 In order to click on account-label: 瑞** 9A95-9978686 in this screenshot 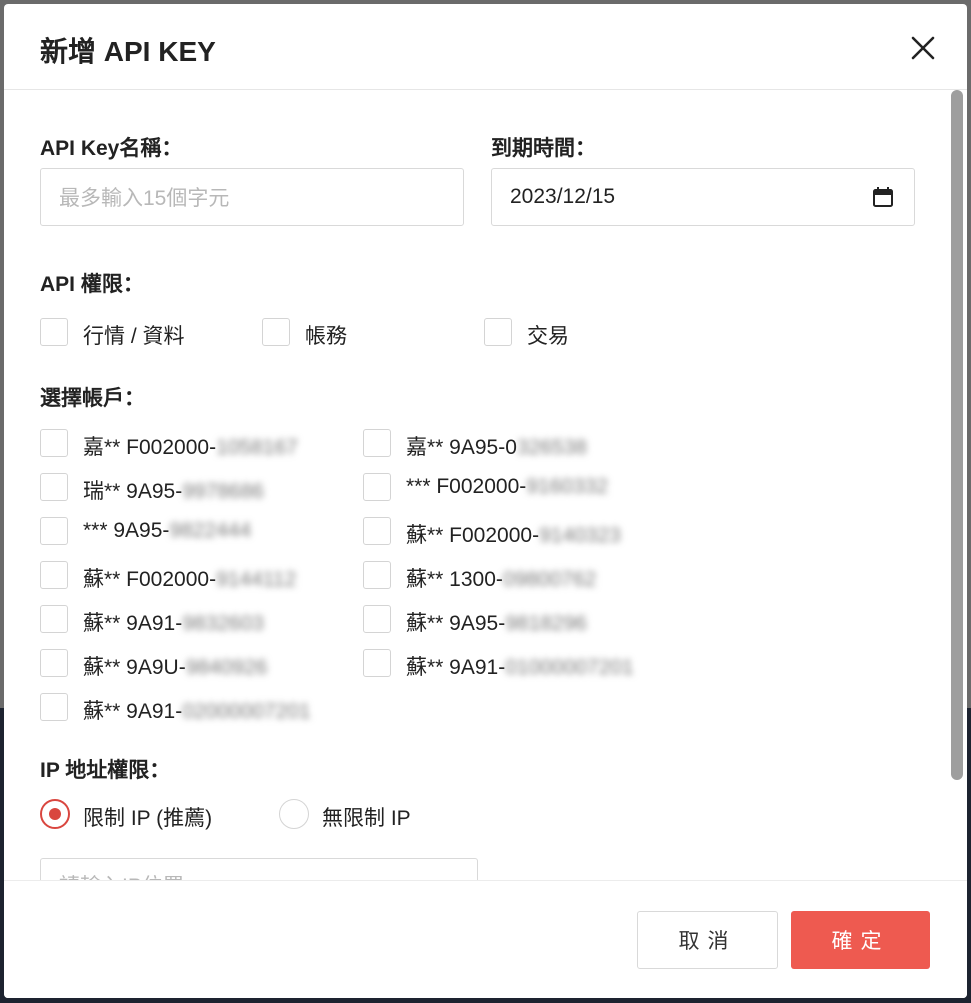, I will do `click(173, 491)`.